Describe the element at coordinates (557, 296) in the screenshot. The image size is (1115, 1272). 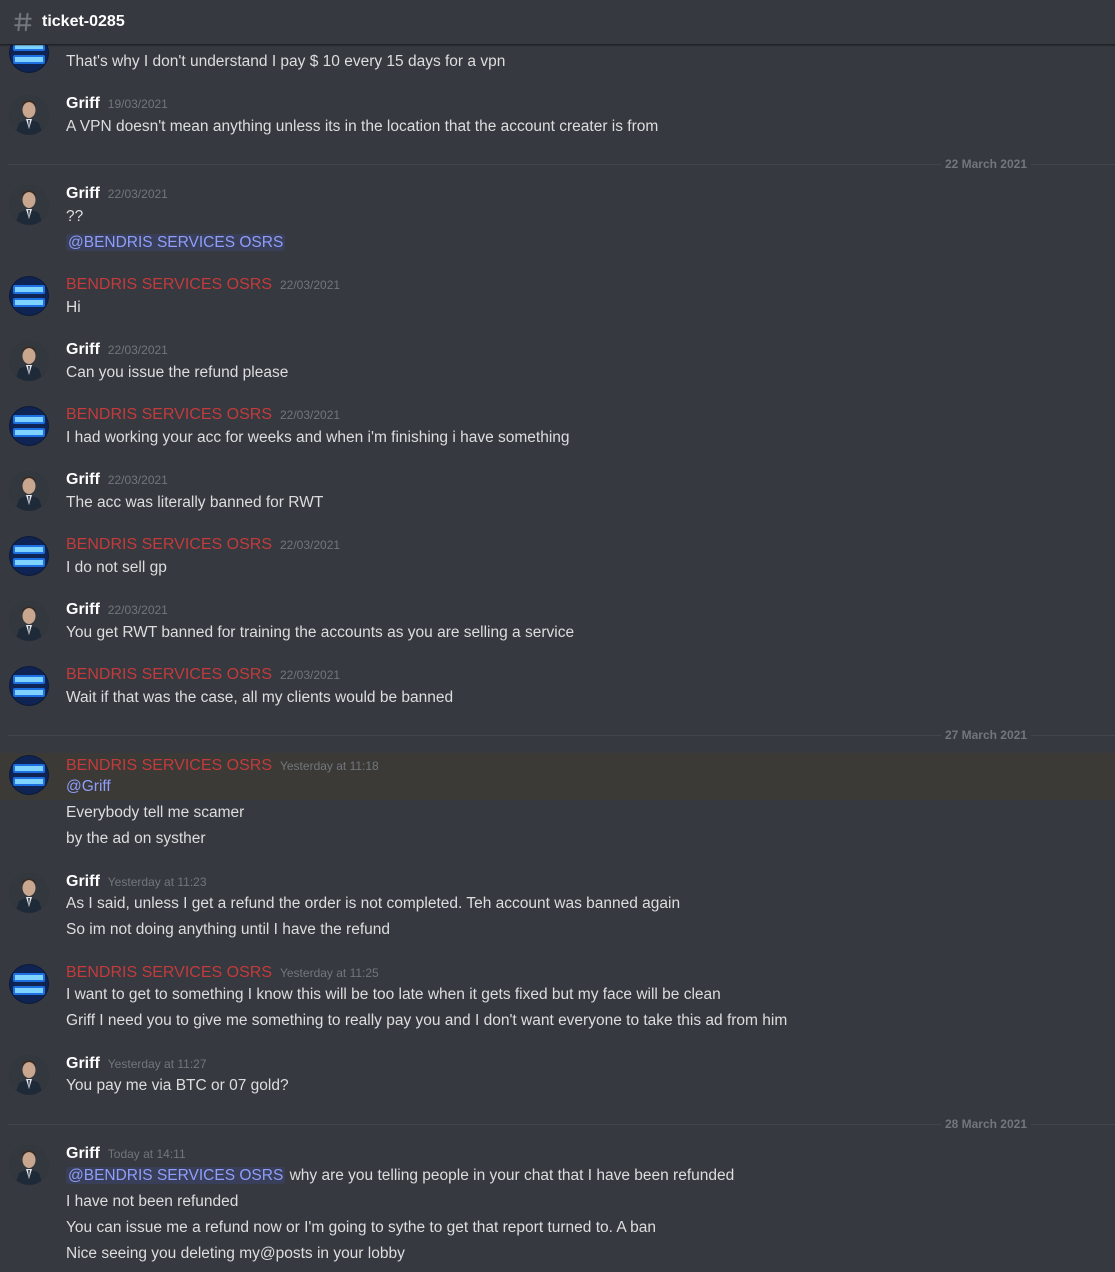
I see `message: BENDRIS SERVICES OSRS 22/03/2021 Hi` at that location.